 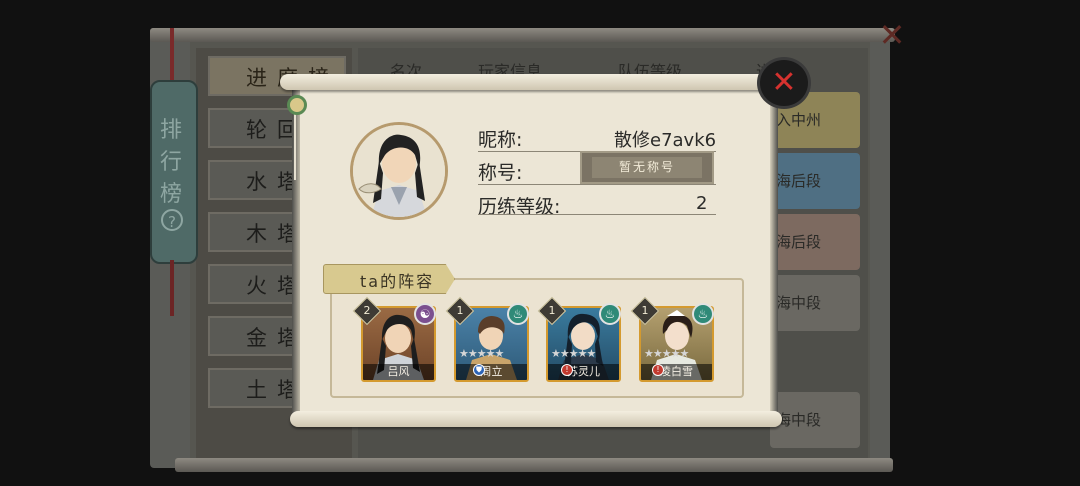 What do you see at coordinates (171, 194) in the screenshot?
I see `banner-char-3: 榜` at bounding box center [171, 194].